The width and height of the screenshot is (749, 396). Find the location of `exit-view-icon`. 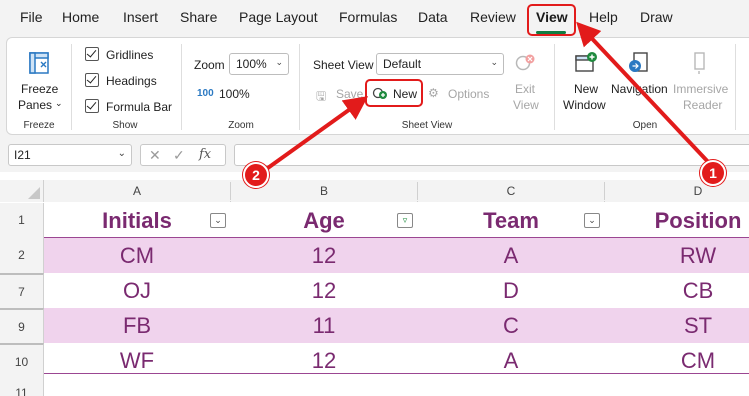

exit-view-icon is located at coordinates (525, 62).